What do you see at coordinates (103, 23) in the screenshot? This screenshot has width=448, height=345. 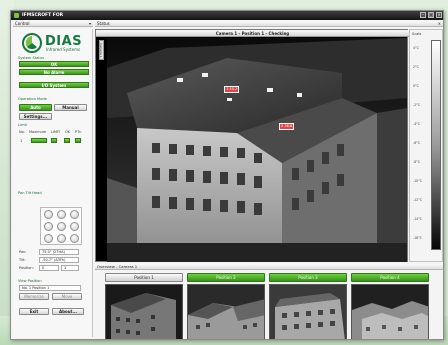 I see `status-pane-title: Status` at bounding box center [103, 23].